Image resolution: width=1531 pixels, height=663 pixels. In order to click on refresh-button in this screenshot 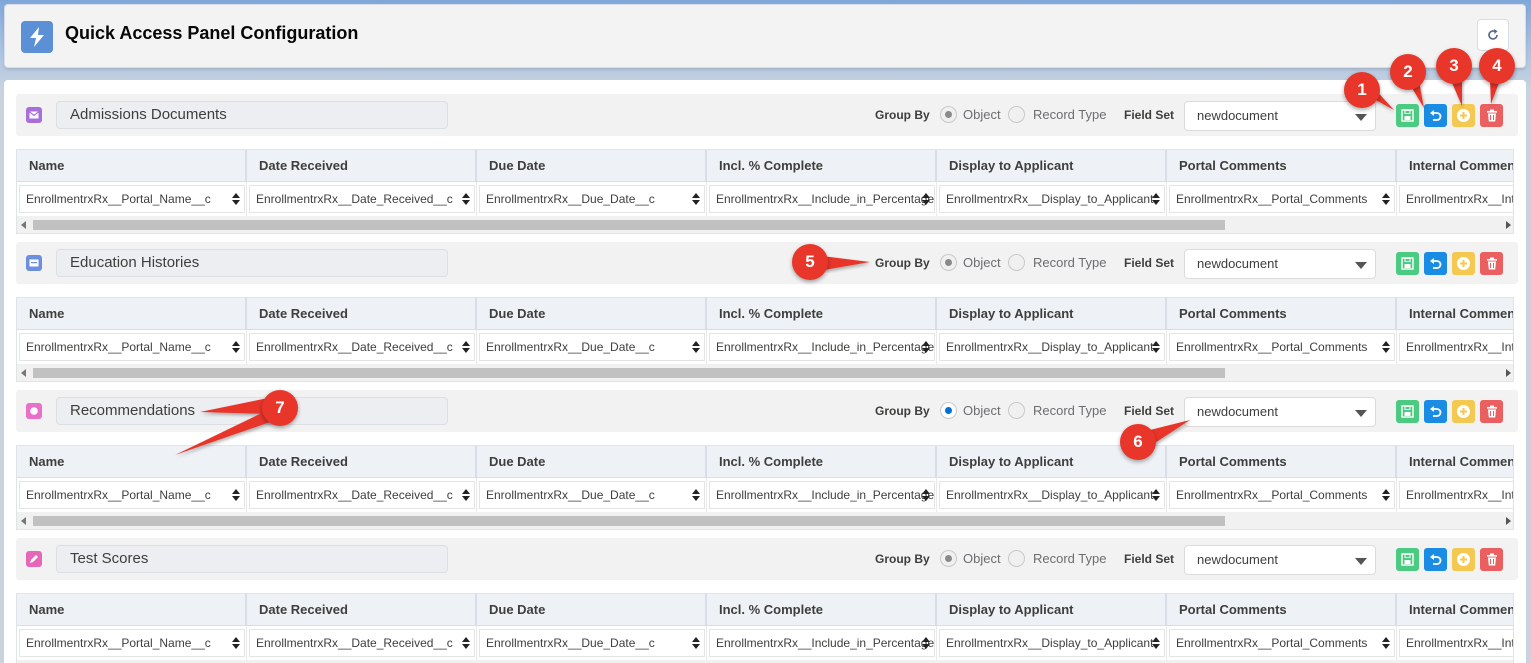, I will do `click(1493, 35)`.